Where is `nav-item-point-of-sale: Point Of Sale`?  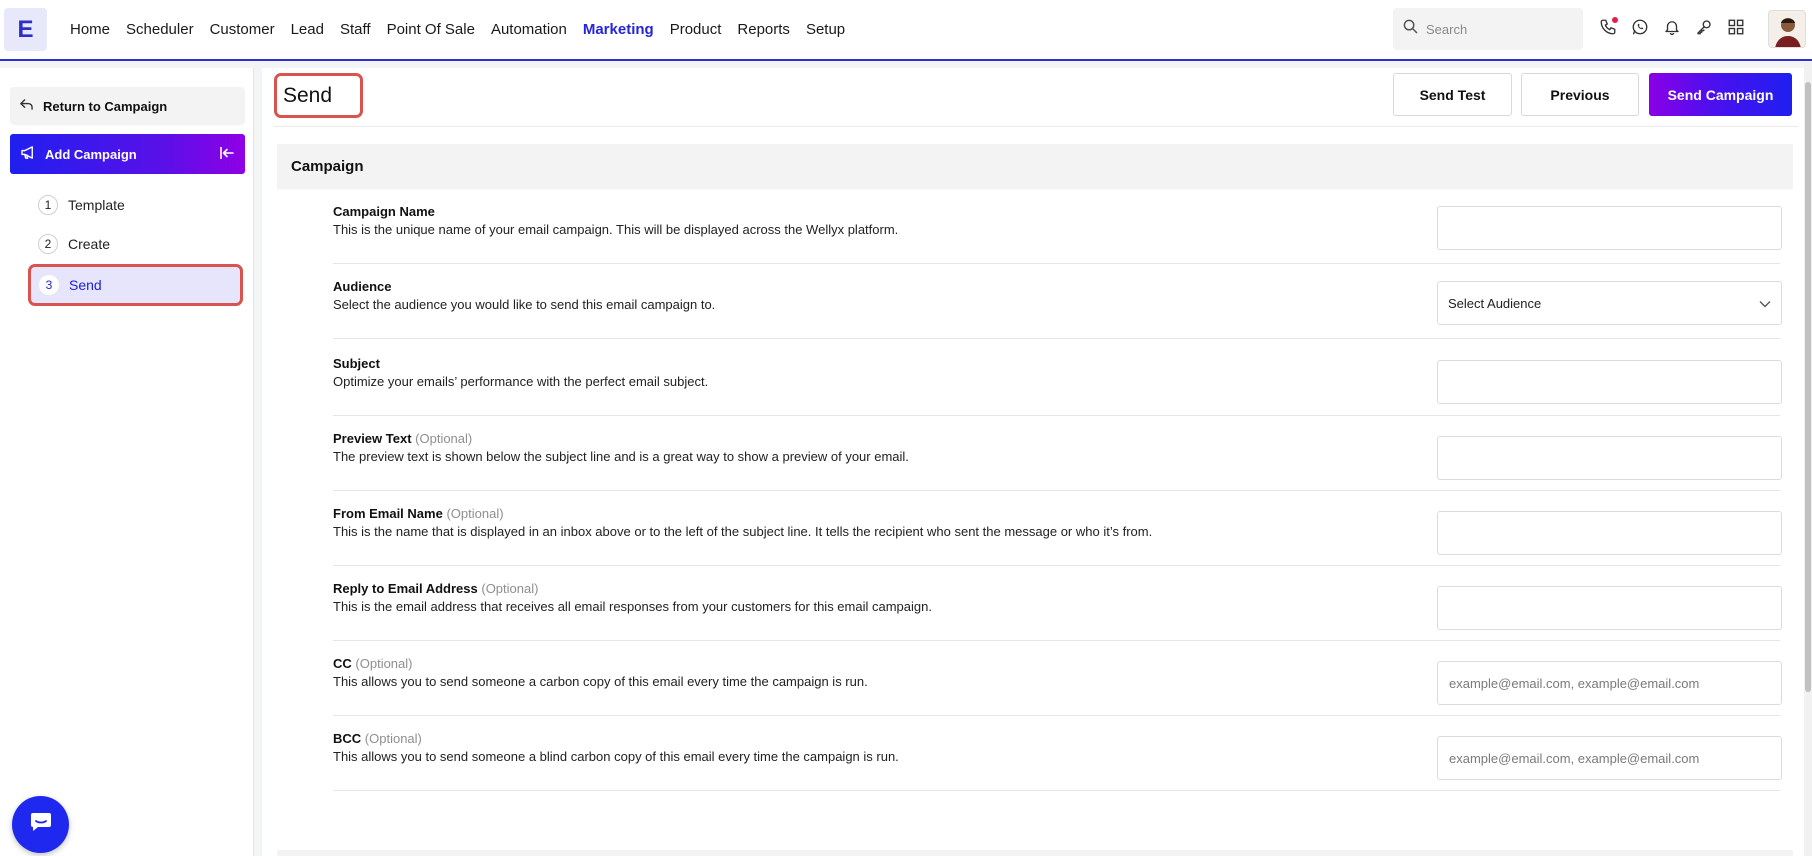
nav-item-point-of-sale: Point Of Sale is located at coordinates (431, 29).